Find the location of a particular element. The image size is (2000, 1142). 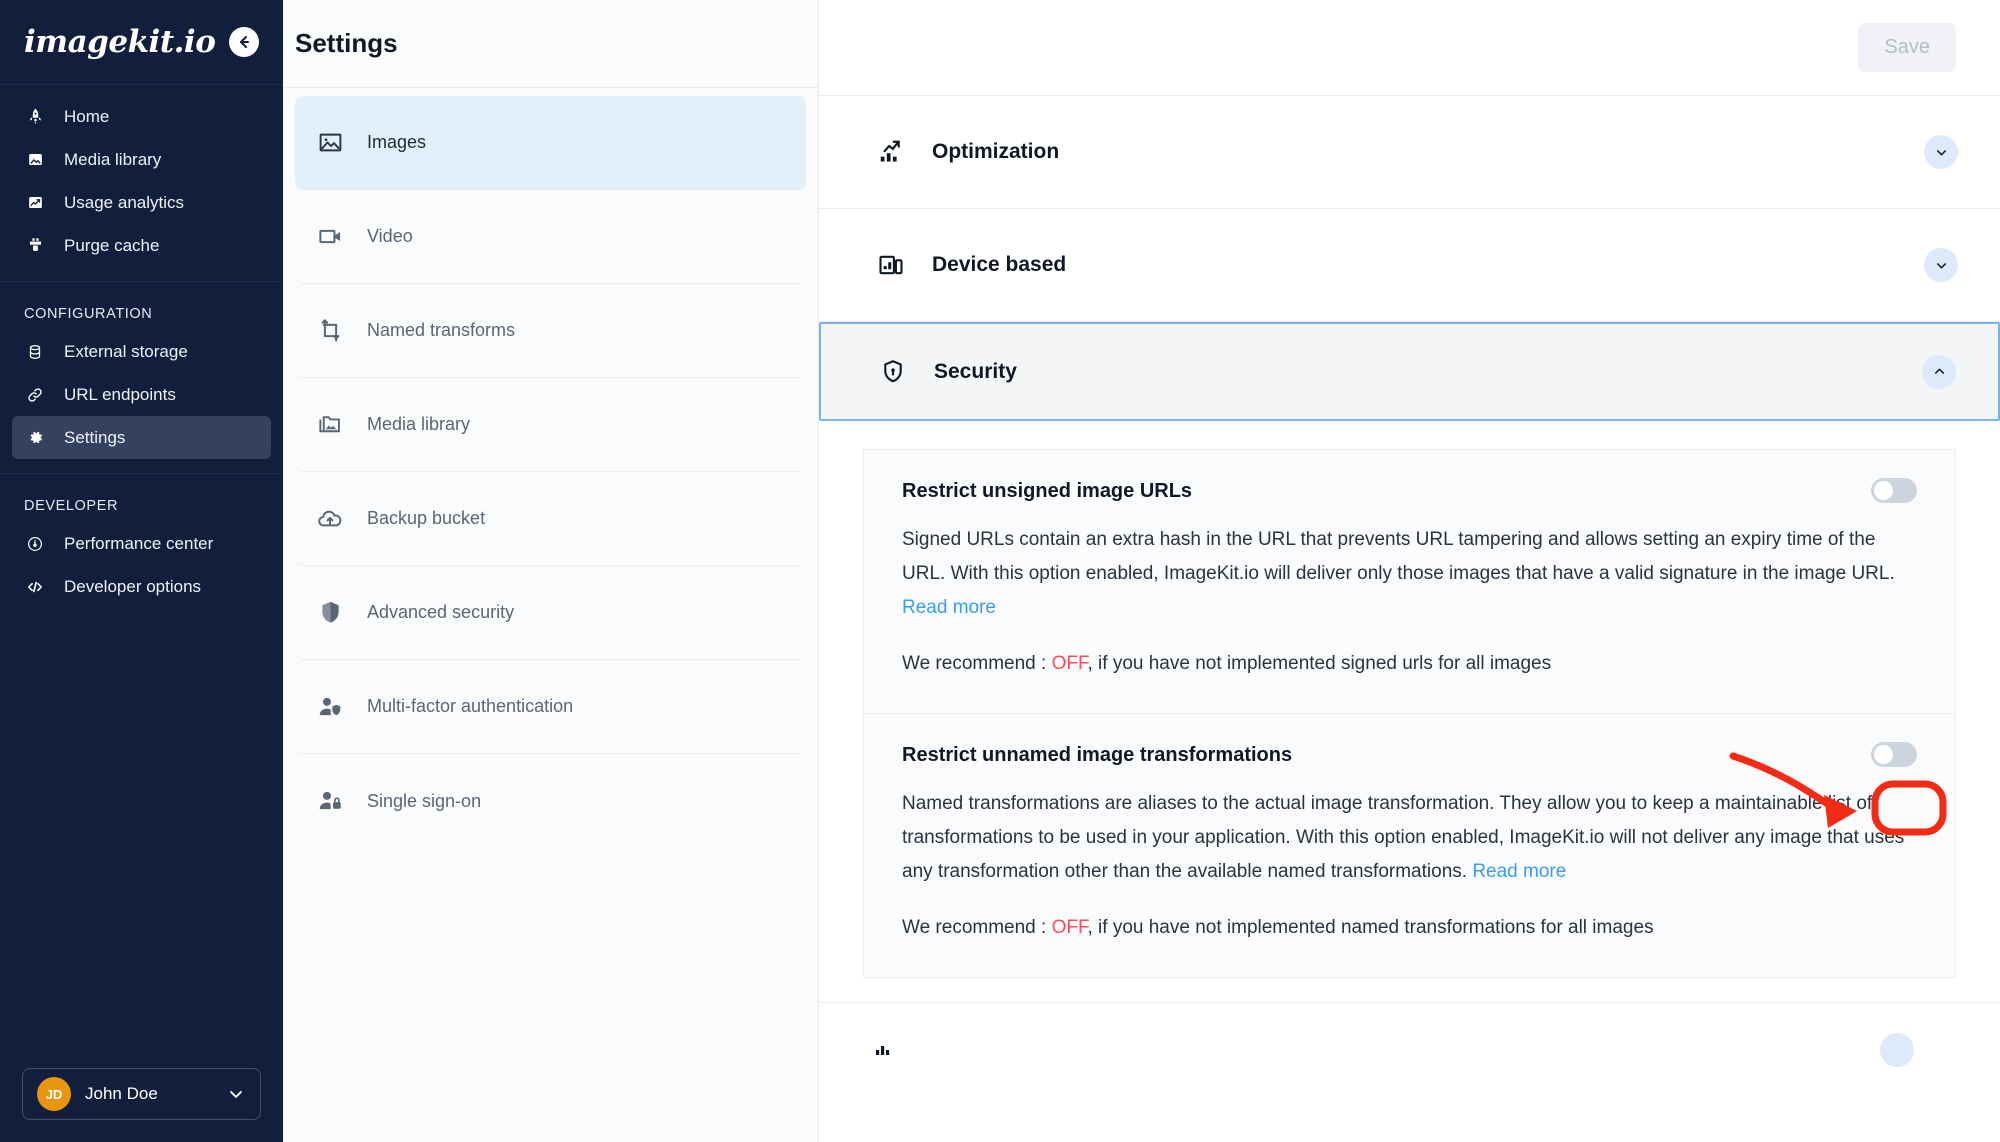

chart-arrow-up-icon is located at coordinates (891, 152).